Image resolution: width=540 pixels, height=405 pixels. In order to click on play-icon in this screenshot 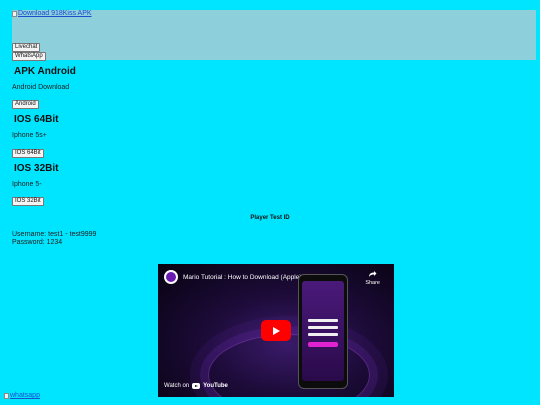, I will do `click(276, 330)`.